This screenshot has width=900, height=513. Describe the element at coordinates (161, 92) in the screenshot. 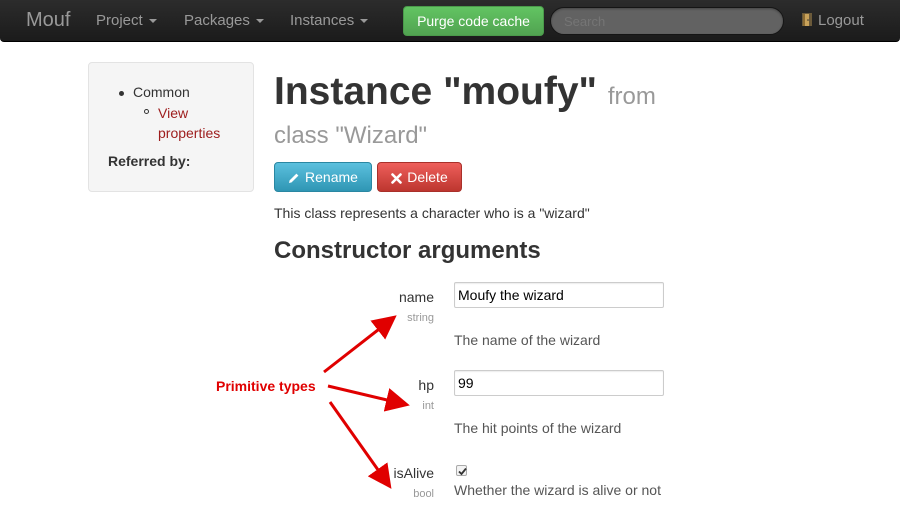

I see `sidebar-section-common: Common` at that location.